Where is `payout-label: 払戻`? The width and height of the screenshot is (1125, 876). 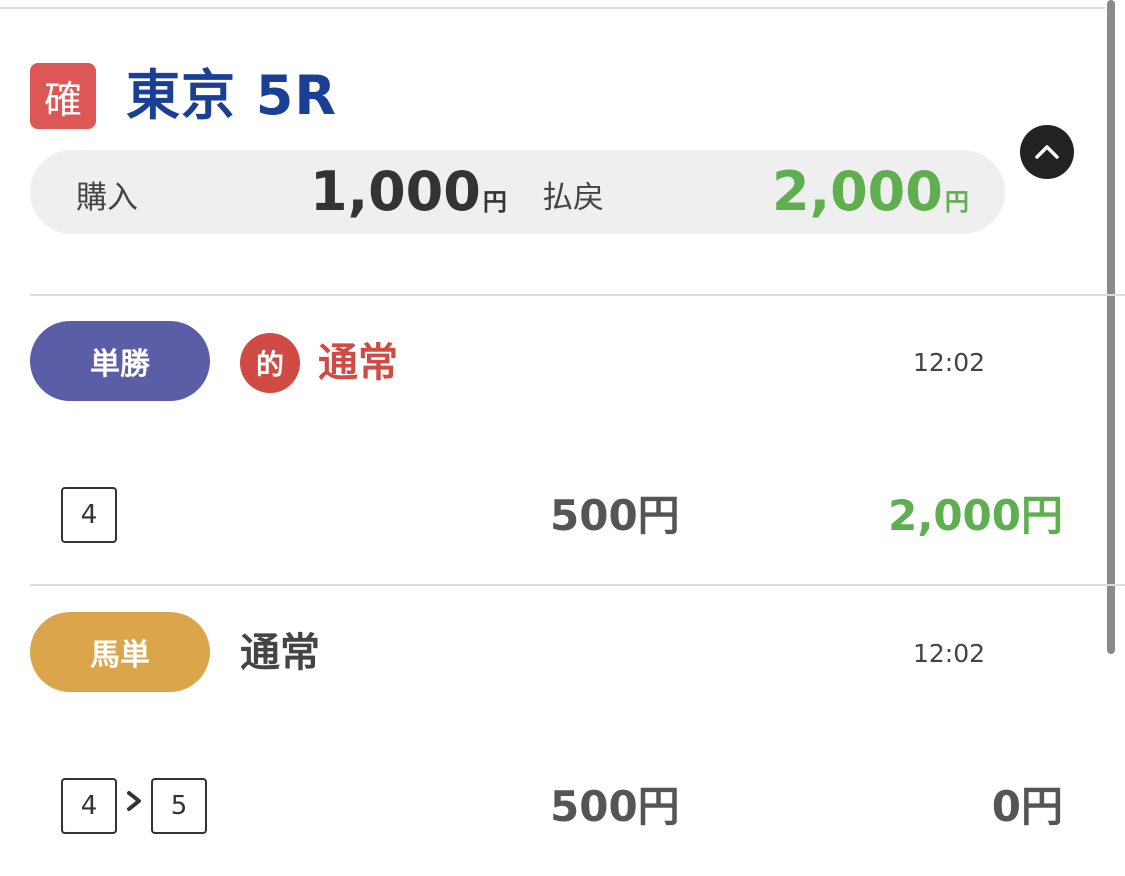 payout-label: 払戻 is located at coordinates (573, 198).